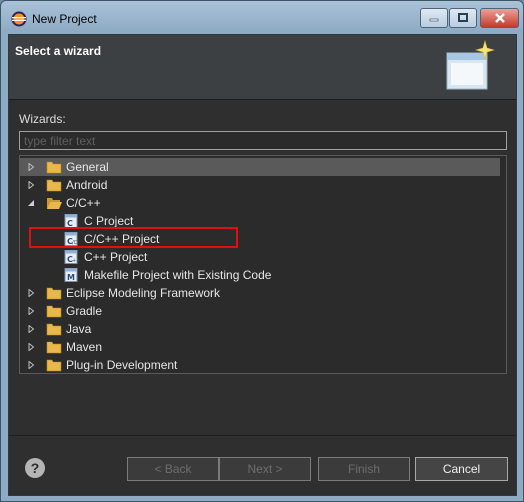 The width and height of the screenshot is (524, 502). I want to click on next-button: Next >, so click(265, 469).